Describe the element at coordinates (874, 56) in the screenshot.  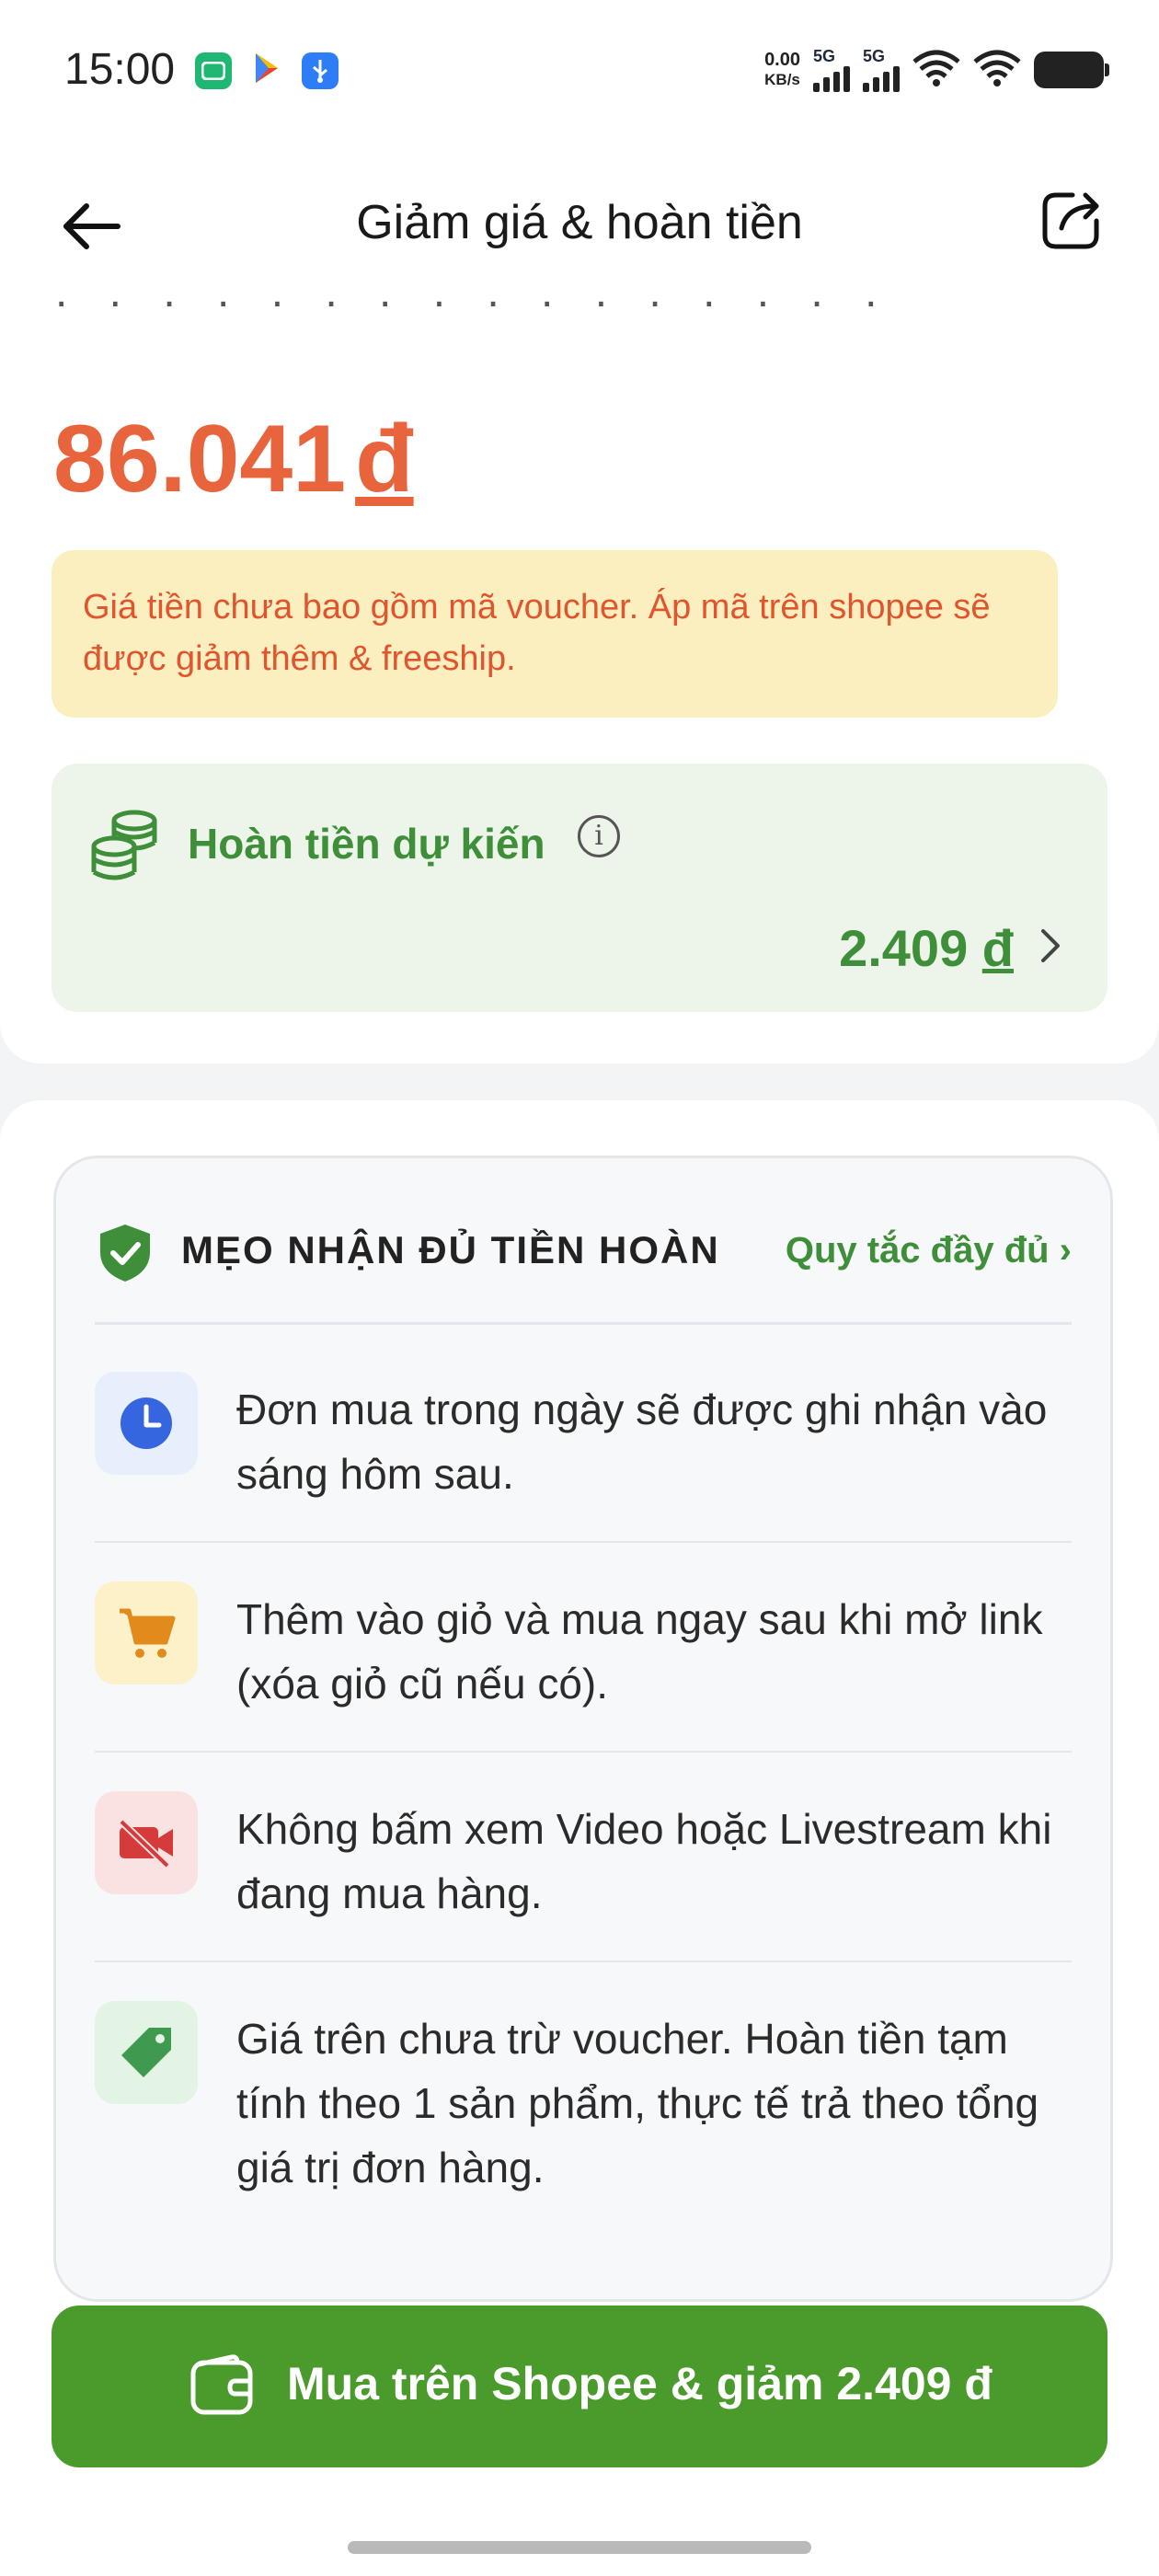
I see `signal-2-label: 5G` at that location.